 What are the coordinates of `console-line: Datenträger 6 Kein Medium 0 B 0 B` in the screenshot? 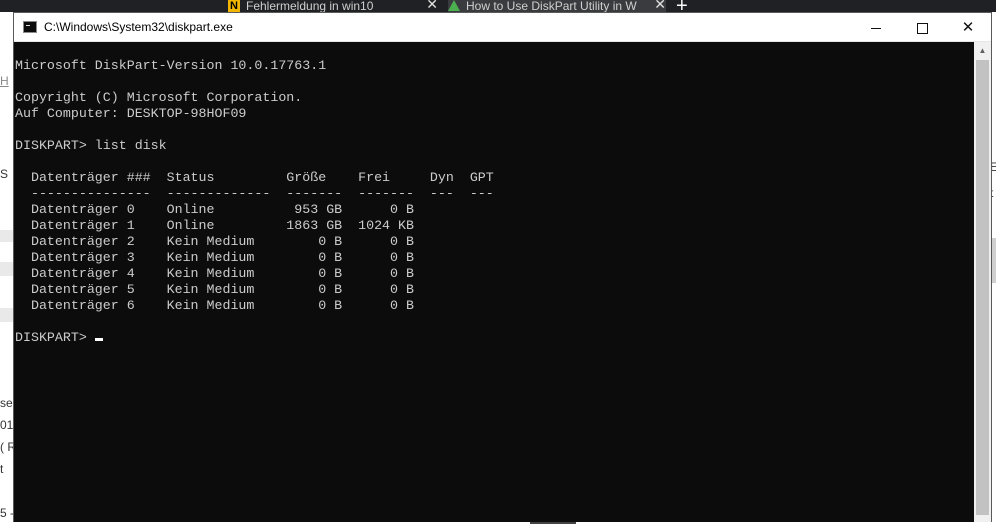 It's located at (222, 305).